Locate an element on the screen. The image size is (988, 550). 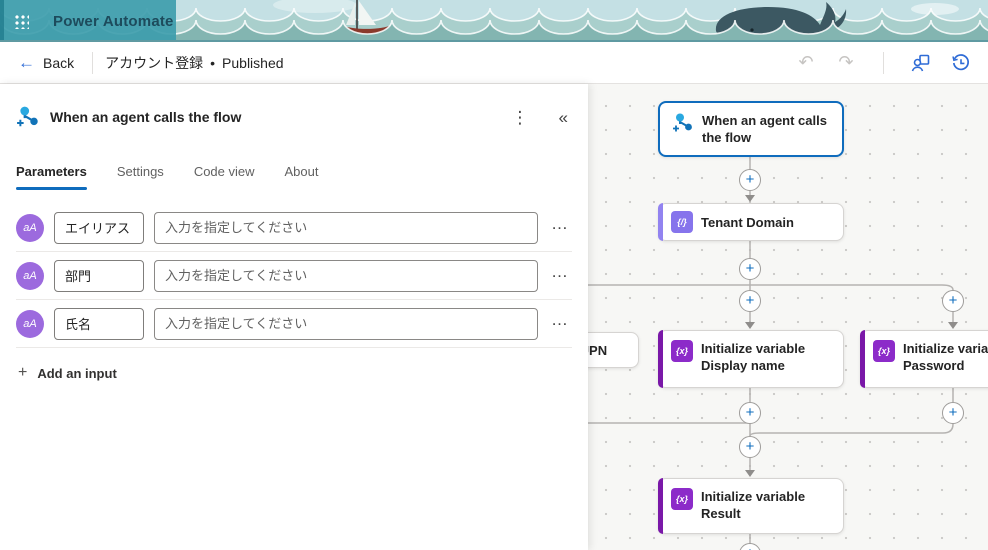
node-label: Initialize variable Display name is located at coordinates (753, 357).